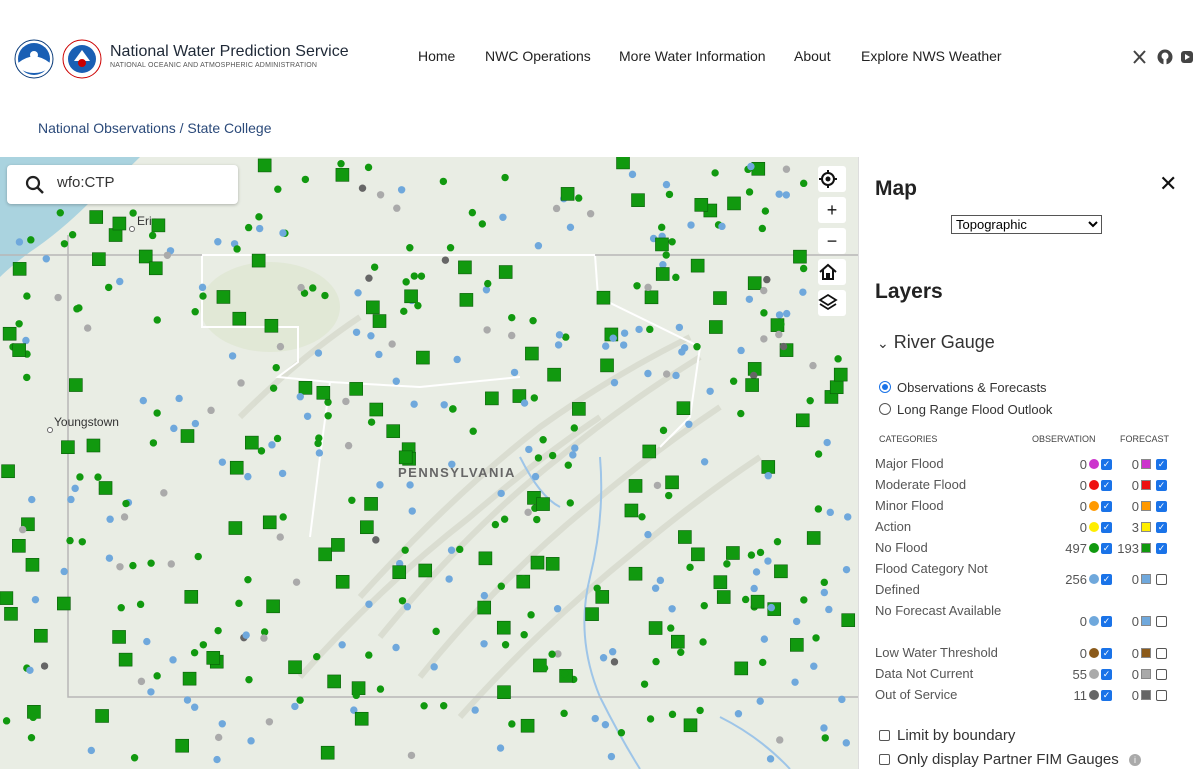 The image size is (1193, 769). What do you see at coordinates (60, 59) in the screenshot?
I see `noaa-nws-logo` at bounding box center [60, 59].